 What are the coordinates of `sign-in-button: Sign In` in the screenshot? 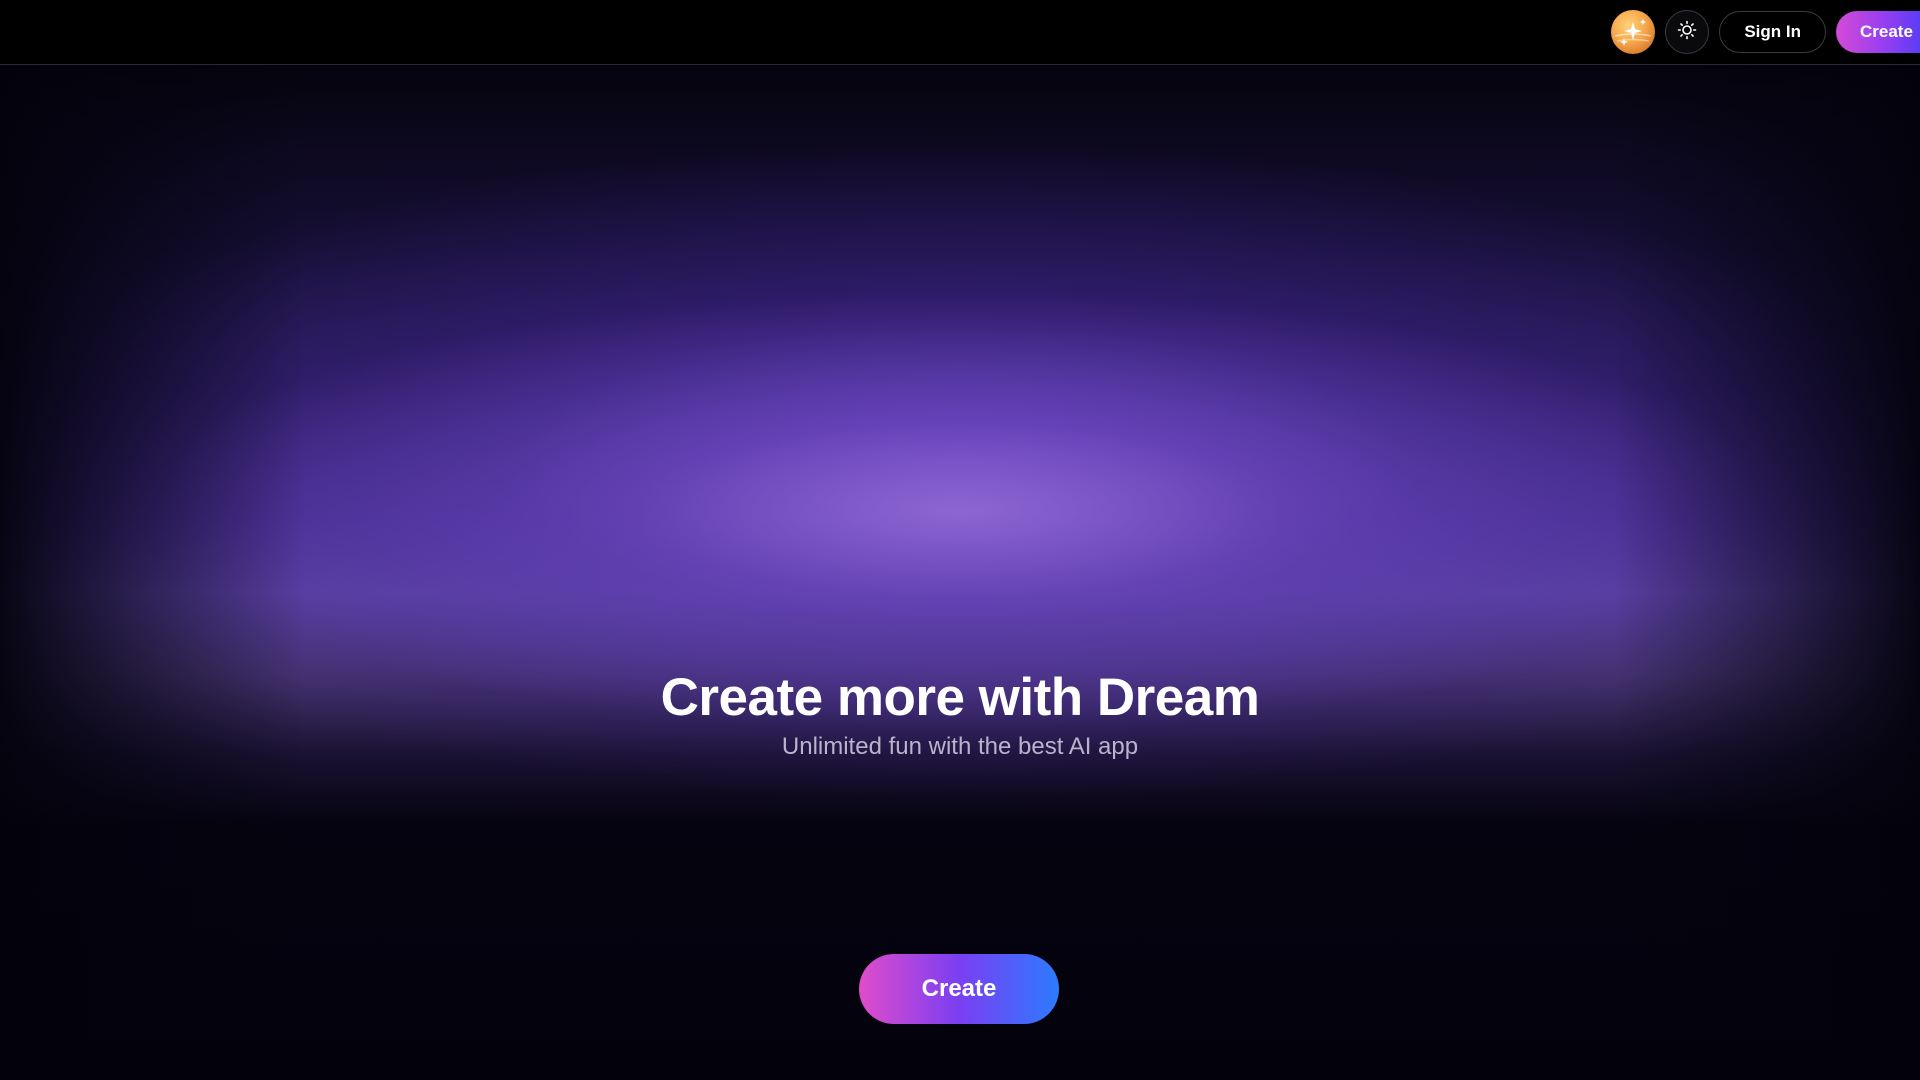 It's located at (1772, 32).